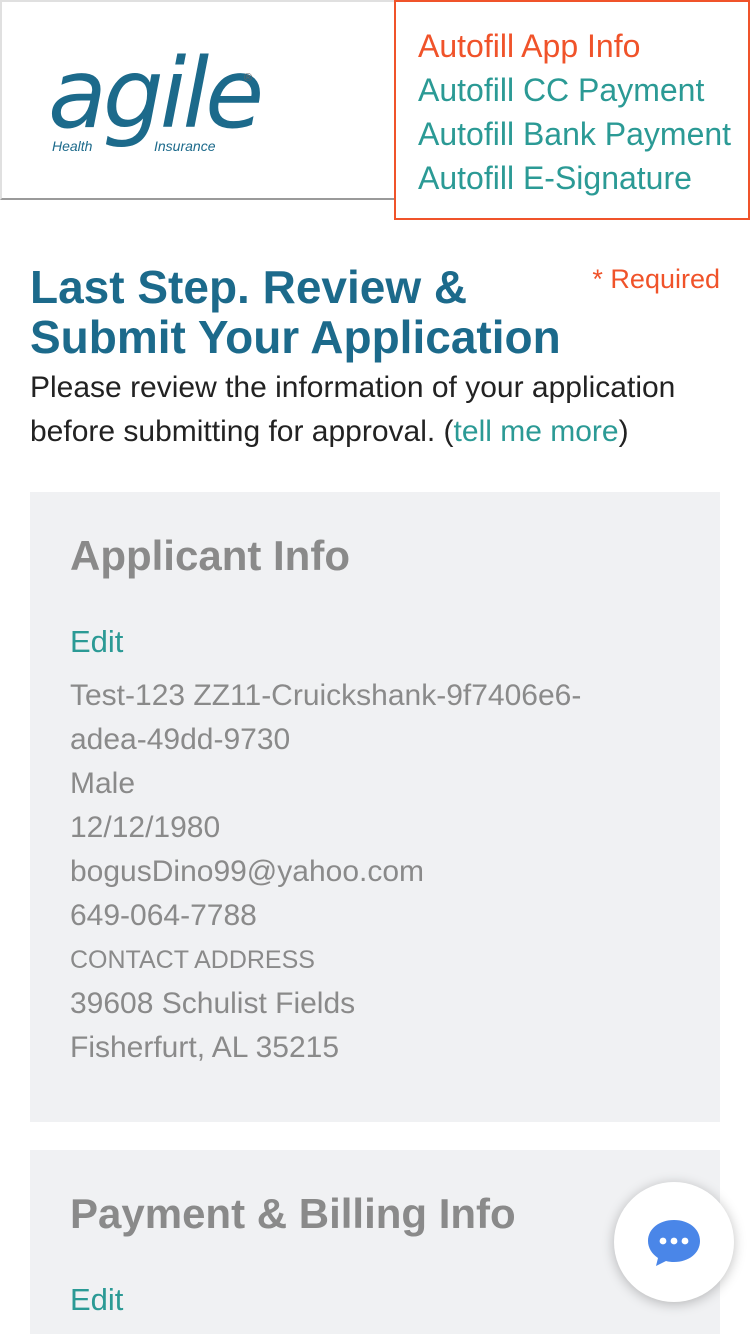 This screenshot has height=1334, width=750. What do you see at coordinates (192, 960) in the screenshot?
I see `contact-address-label: CONTACT ADDRESS` at bounding box center [192, 960].